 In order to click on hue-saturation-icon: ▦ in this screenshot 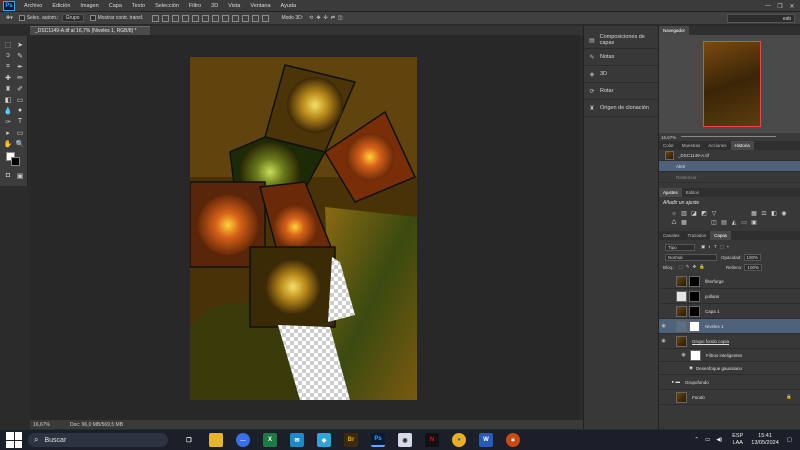, I will do `click(754, 213)`.